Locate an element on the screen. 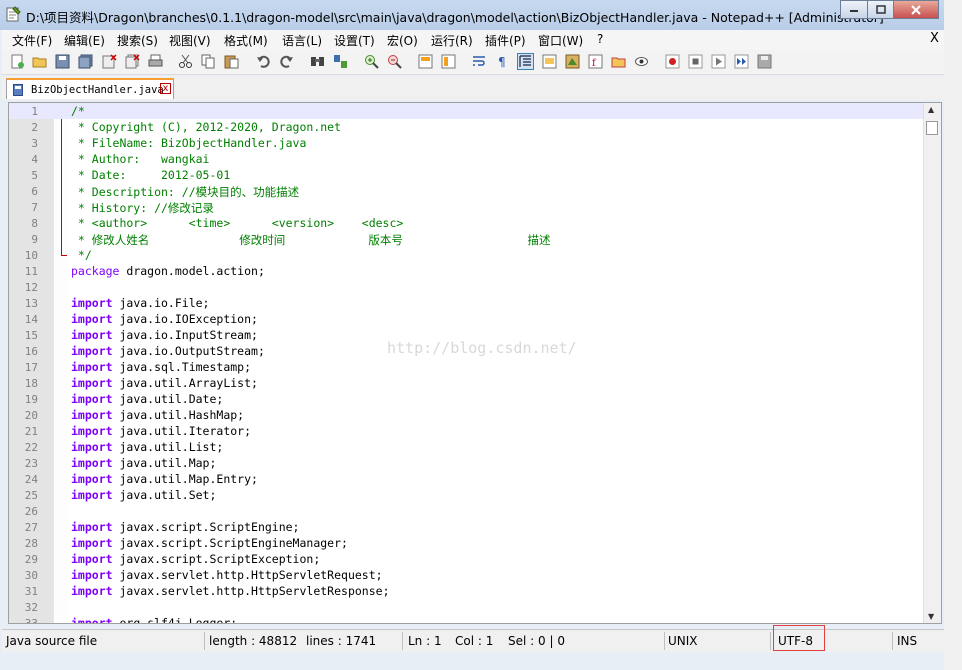  user-lang-icon is located at coordinates (549, 61).